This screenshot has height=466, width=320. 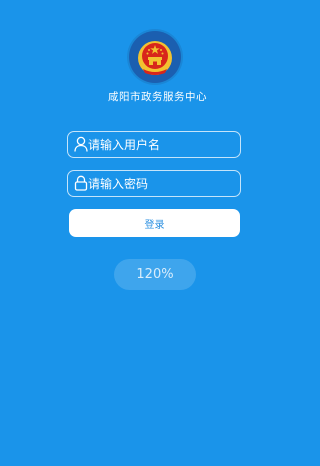 I want to click on username-input, so click(x=162, y=144).